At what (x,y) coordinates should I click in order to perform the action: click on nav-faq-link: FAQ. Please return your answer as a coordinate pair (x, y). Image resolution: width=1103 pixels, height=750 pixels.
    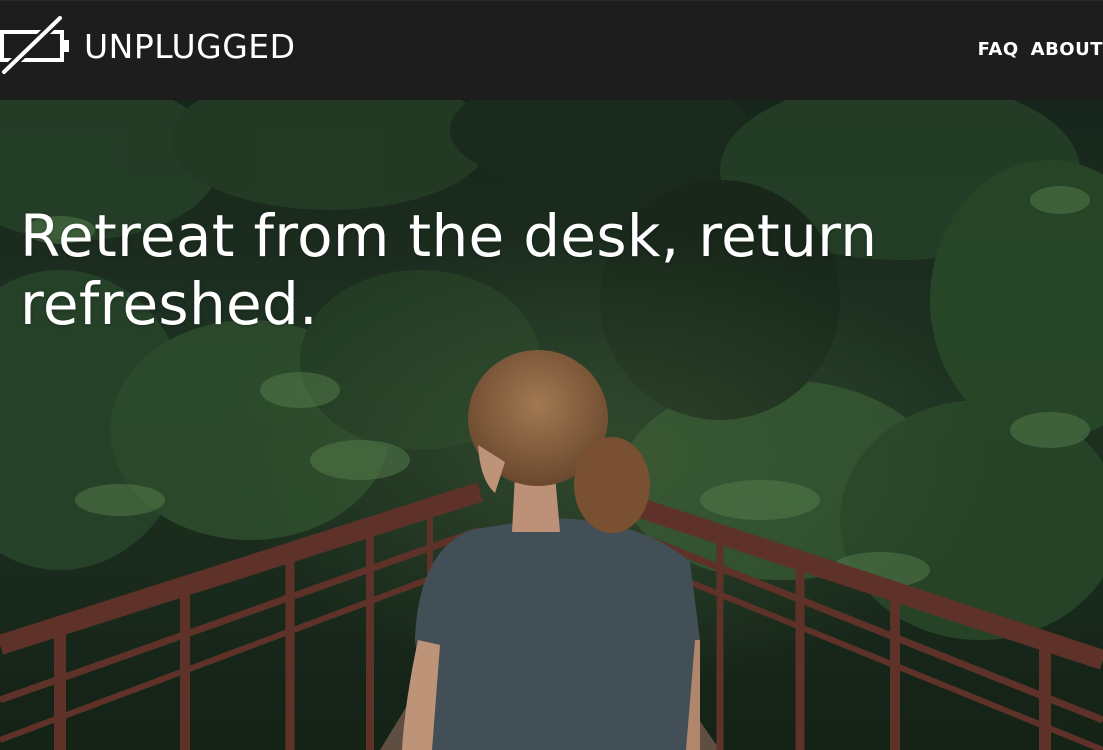
    Looking at the image, I should click on (998, 49).